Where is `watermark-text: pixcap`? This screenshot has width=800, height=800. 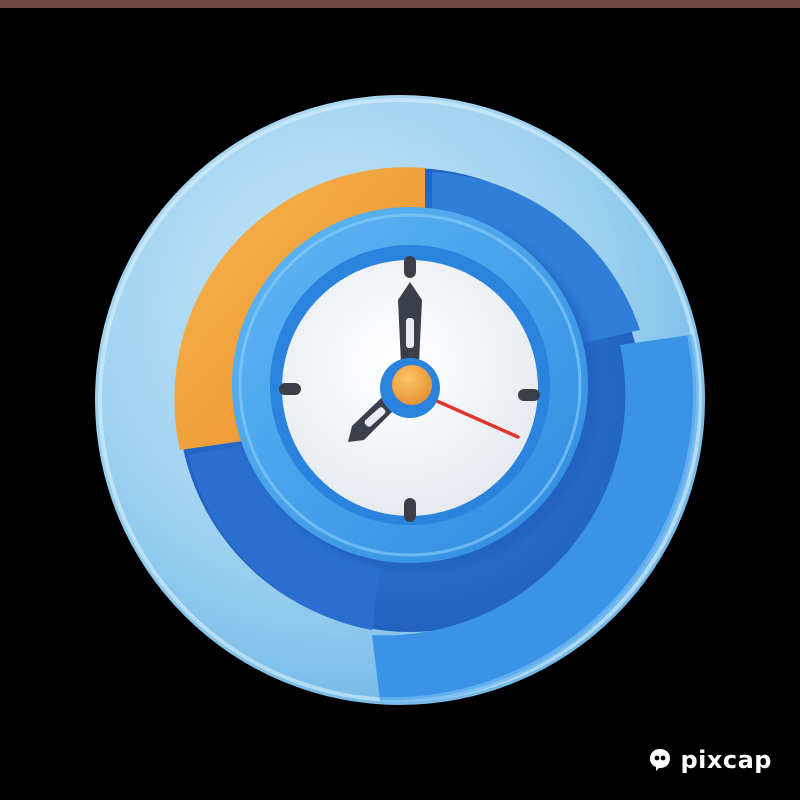
watermark-text: pixcap is located at coordinates (726, 760).